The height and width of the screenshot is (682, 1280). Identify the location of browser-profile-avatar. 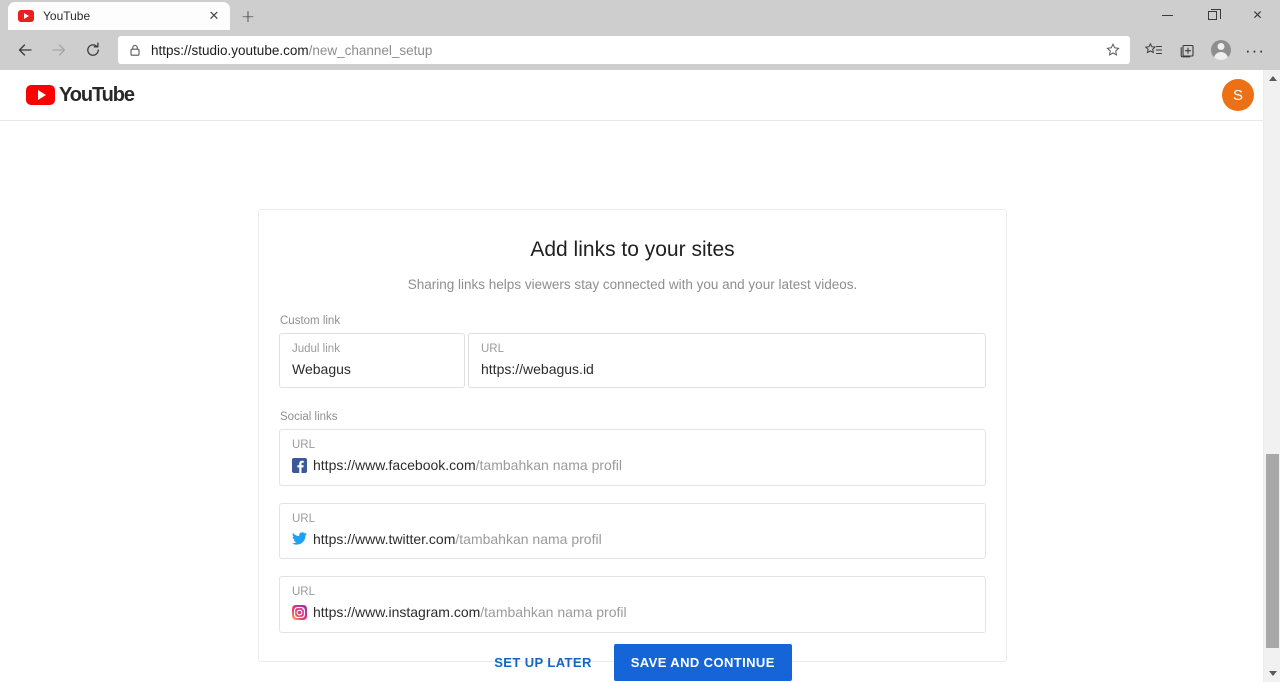
(1221, 50).